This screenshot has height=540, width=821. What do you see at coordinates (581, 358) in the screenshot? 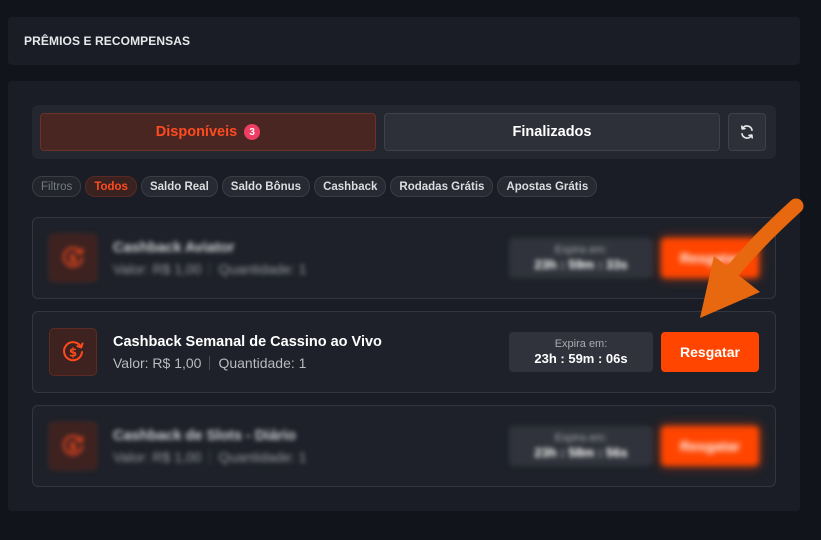
I see `expire-countdown: 23h : 59m : 06s` at bounding box center [581, 358].